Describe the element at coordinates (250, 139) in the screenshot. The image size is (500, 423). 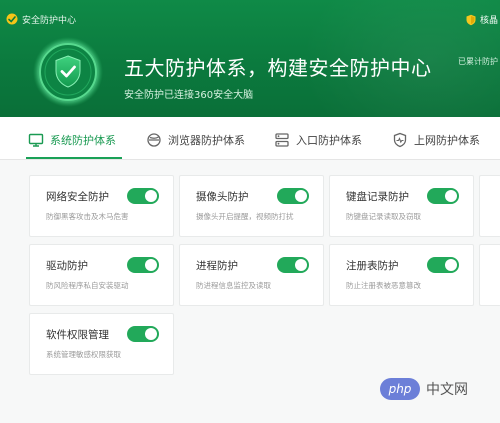
I see `tab-bar: 系统防护体系 浏览器防护体系 入口防护体系 上网防护体系` at that location.